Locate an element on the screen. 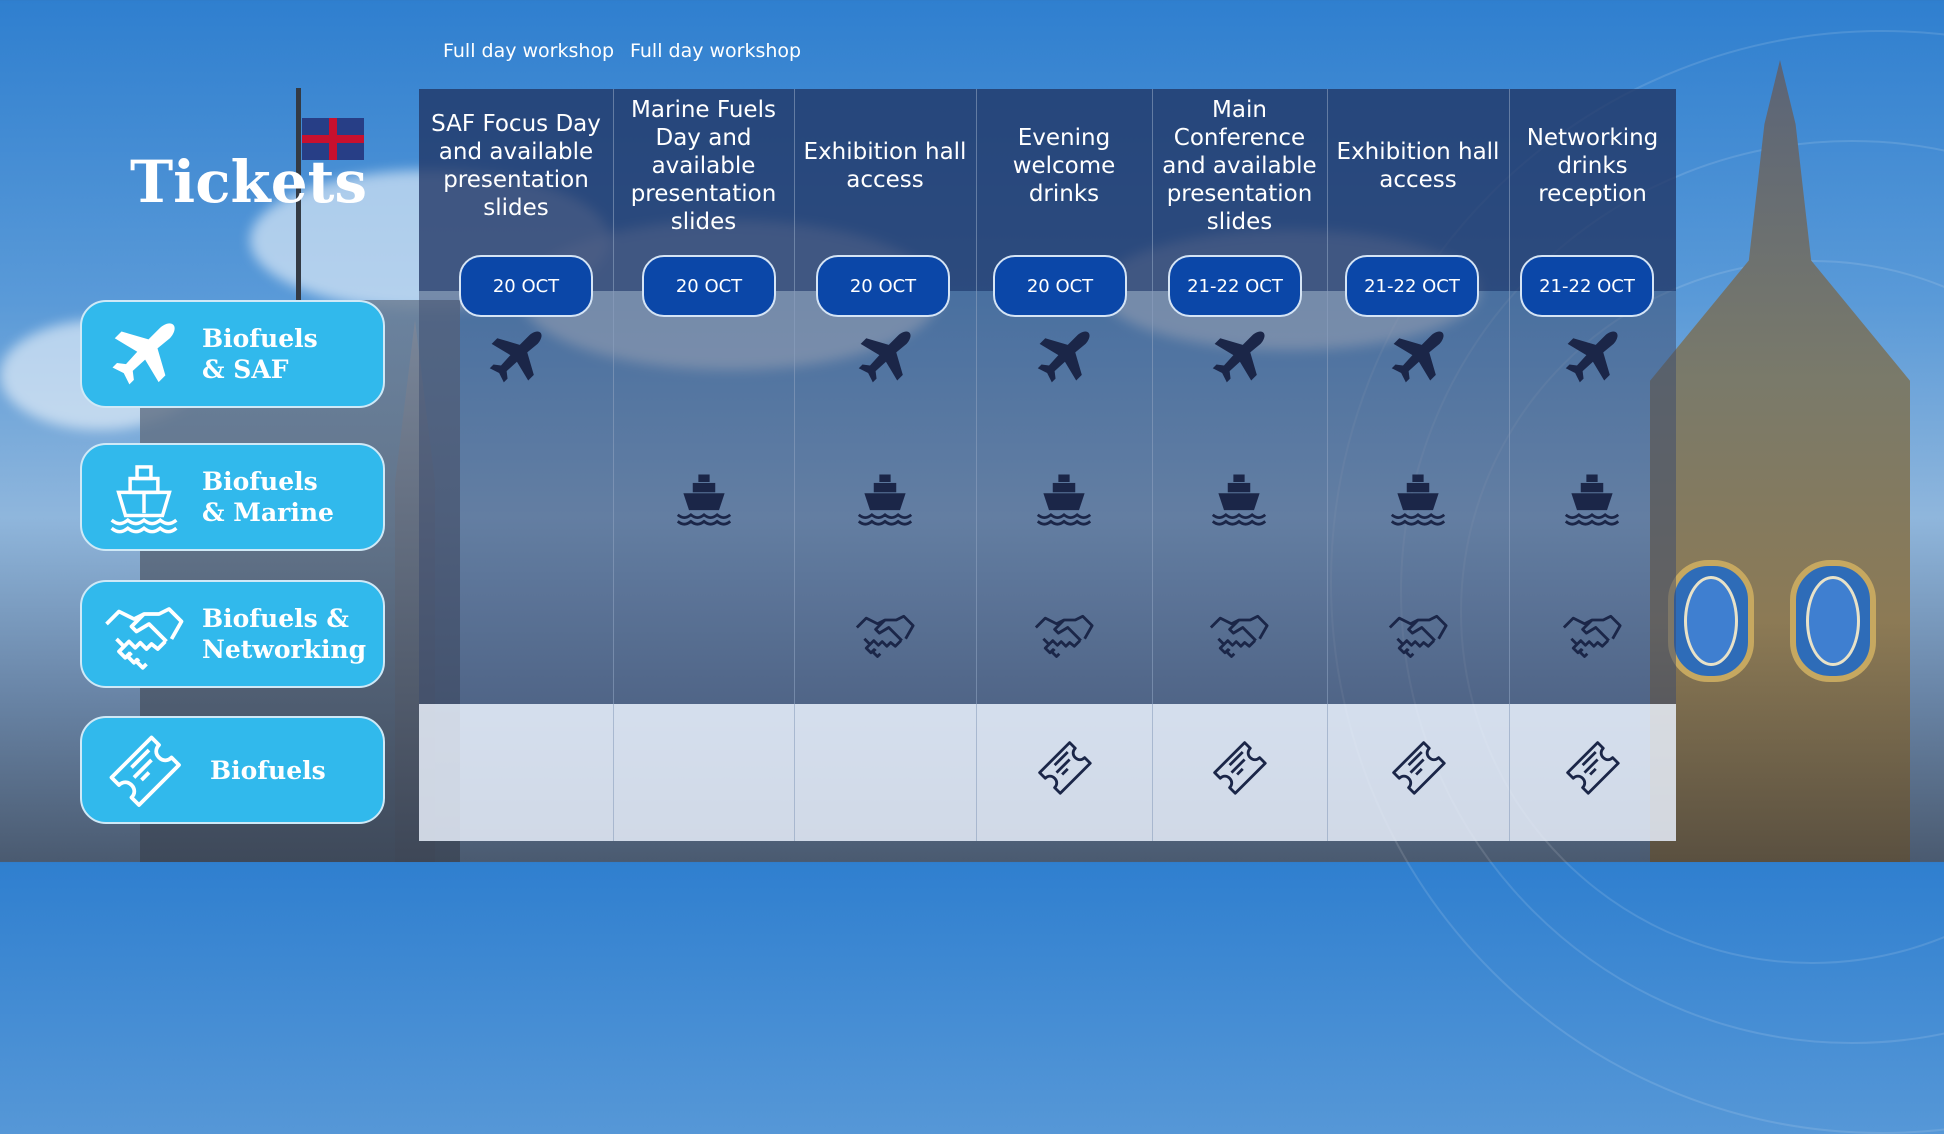 The height and width of the screenshot is (1134, 1944). ticket-button-label-line2: & Marine is located at coordinates (268, 512).